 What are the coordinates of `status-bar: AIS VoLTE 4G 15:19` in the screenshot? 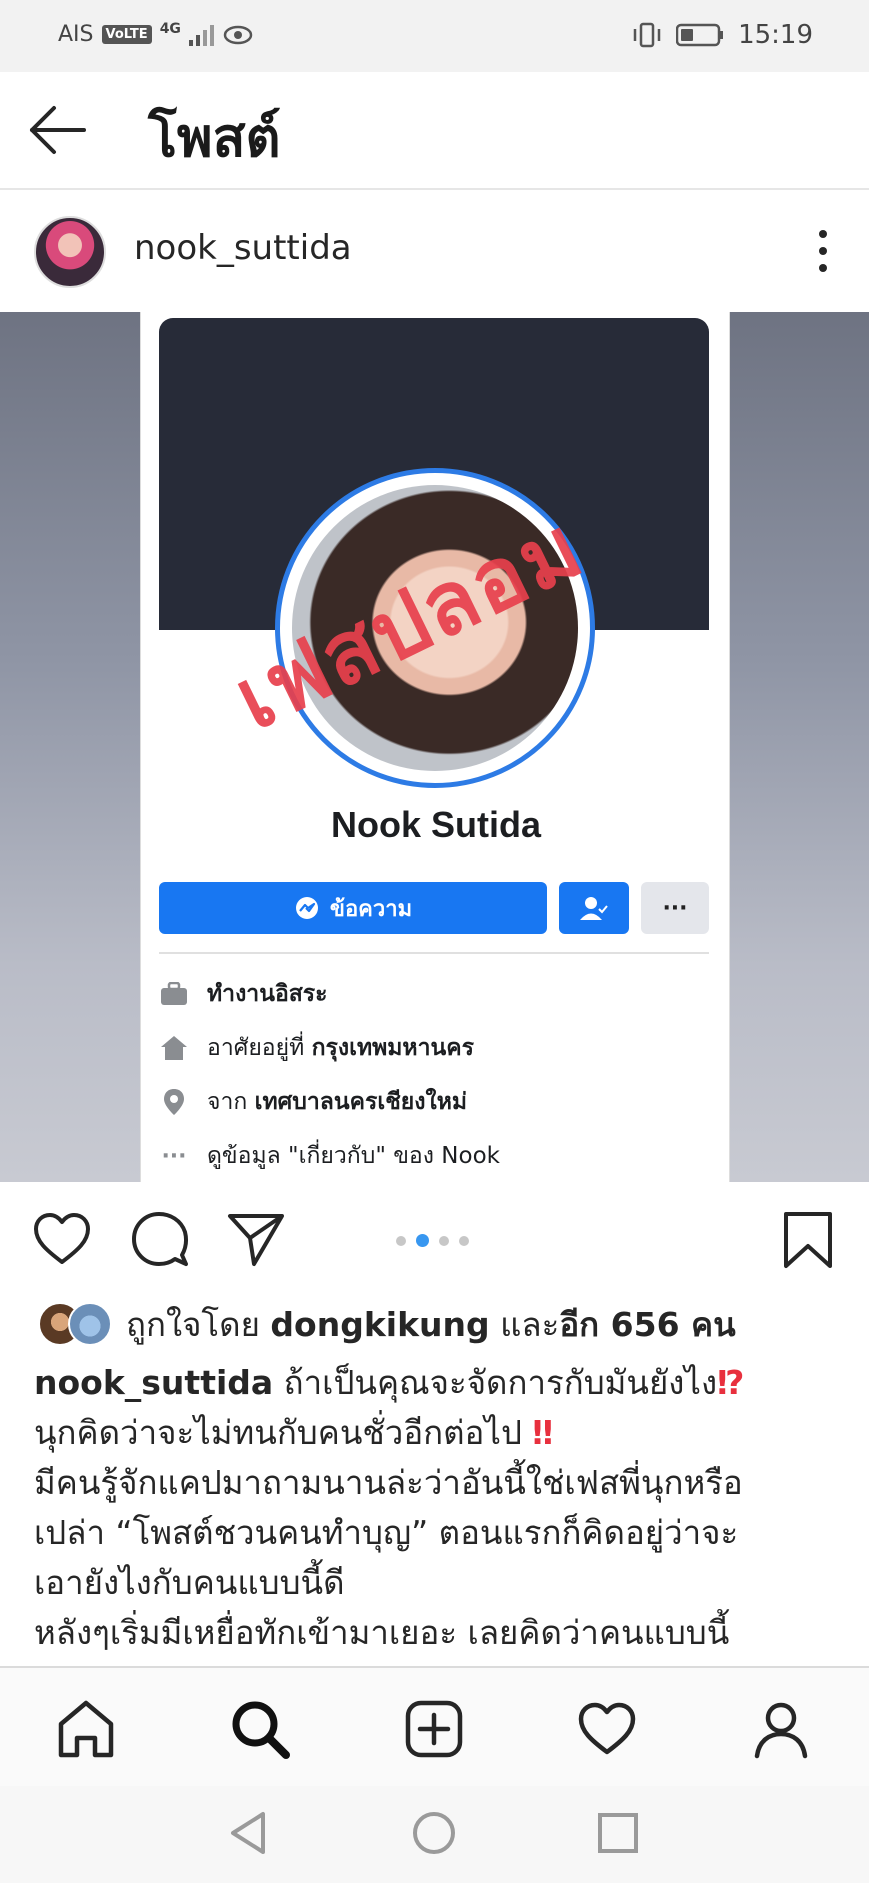 It's located at (434, 36).